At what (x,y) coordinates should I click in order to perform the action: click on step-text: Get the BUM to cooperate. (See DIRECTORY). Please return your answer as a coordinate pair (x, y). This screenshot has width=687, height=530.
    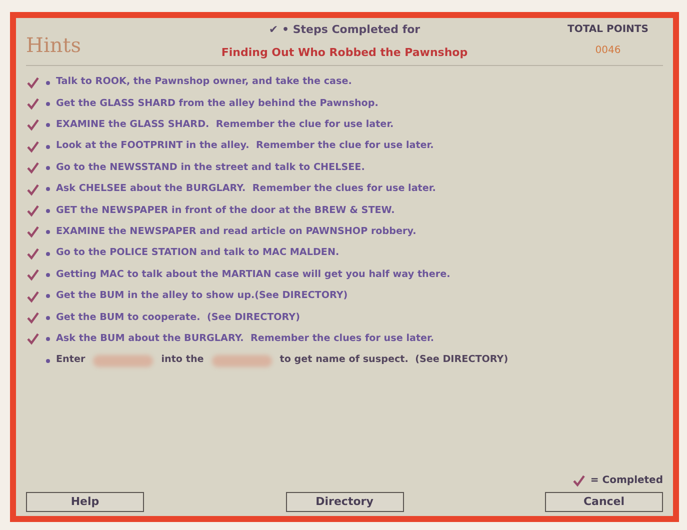
    Looking at the image, I should click on (178, 317).